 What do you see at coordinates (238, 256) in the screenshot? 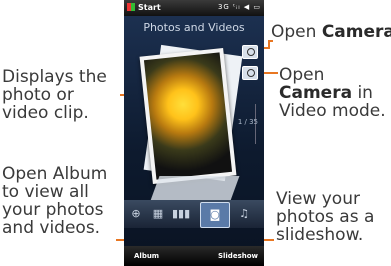
I see `slideshow-softkey: Slideshow` at bounding box center [238, 256].